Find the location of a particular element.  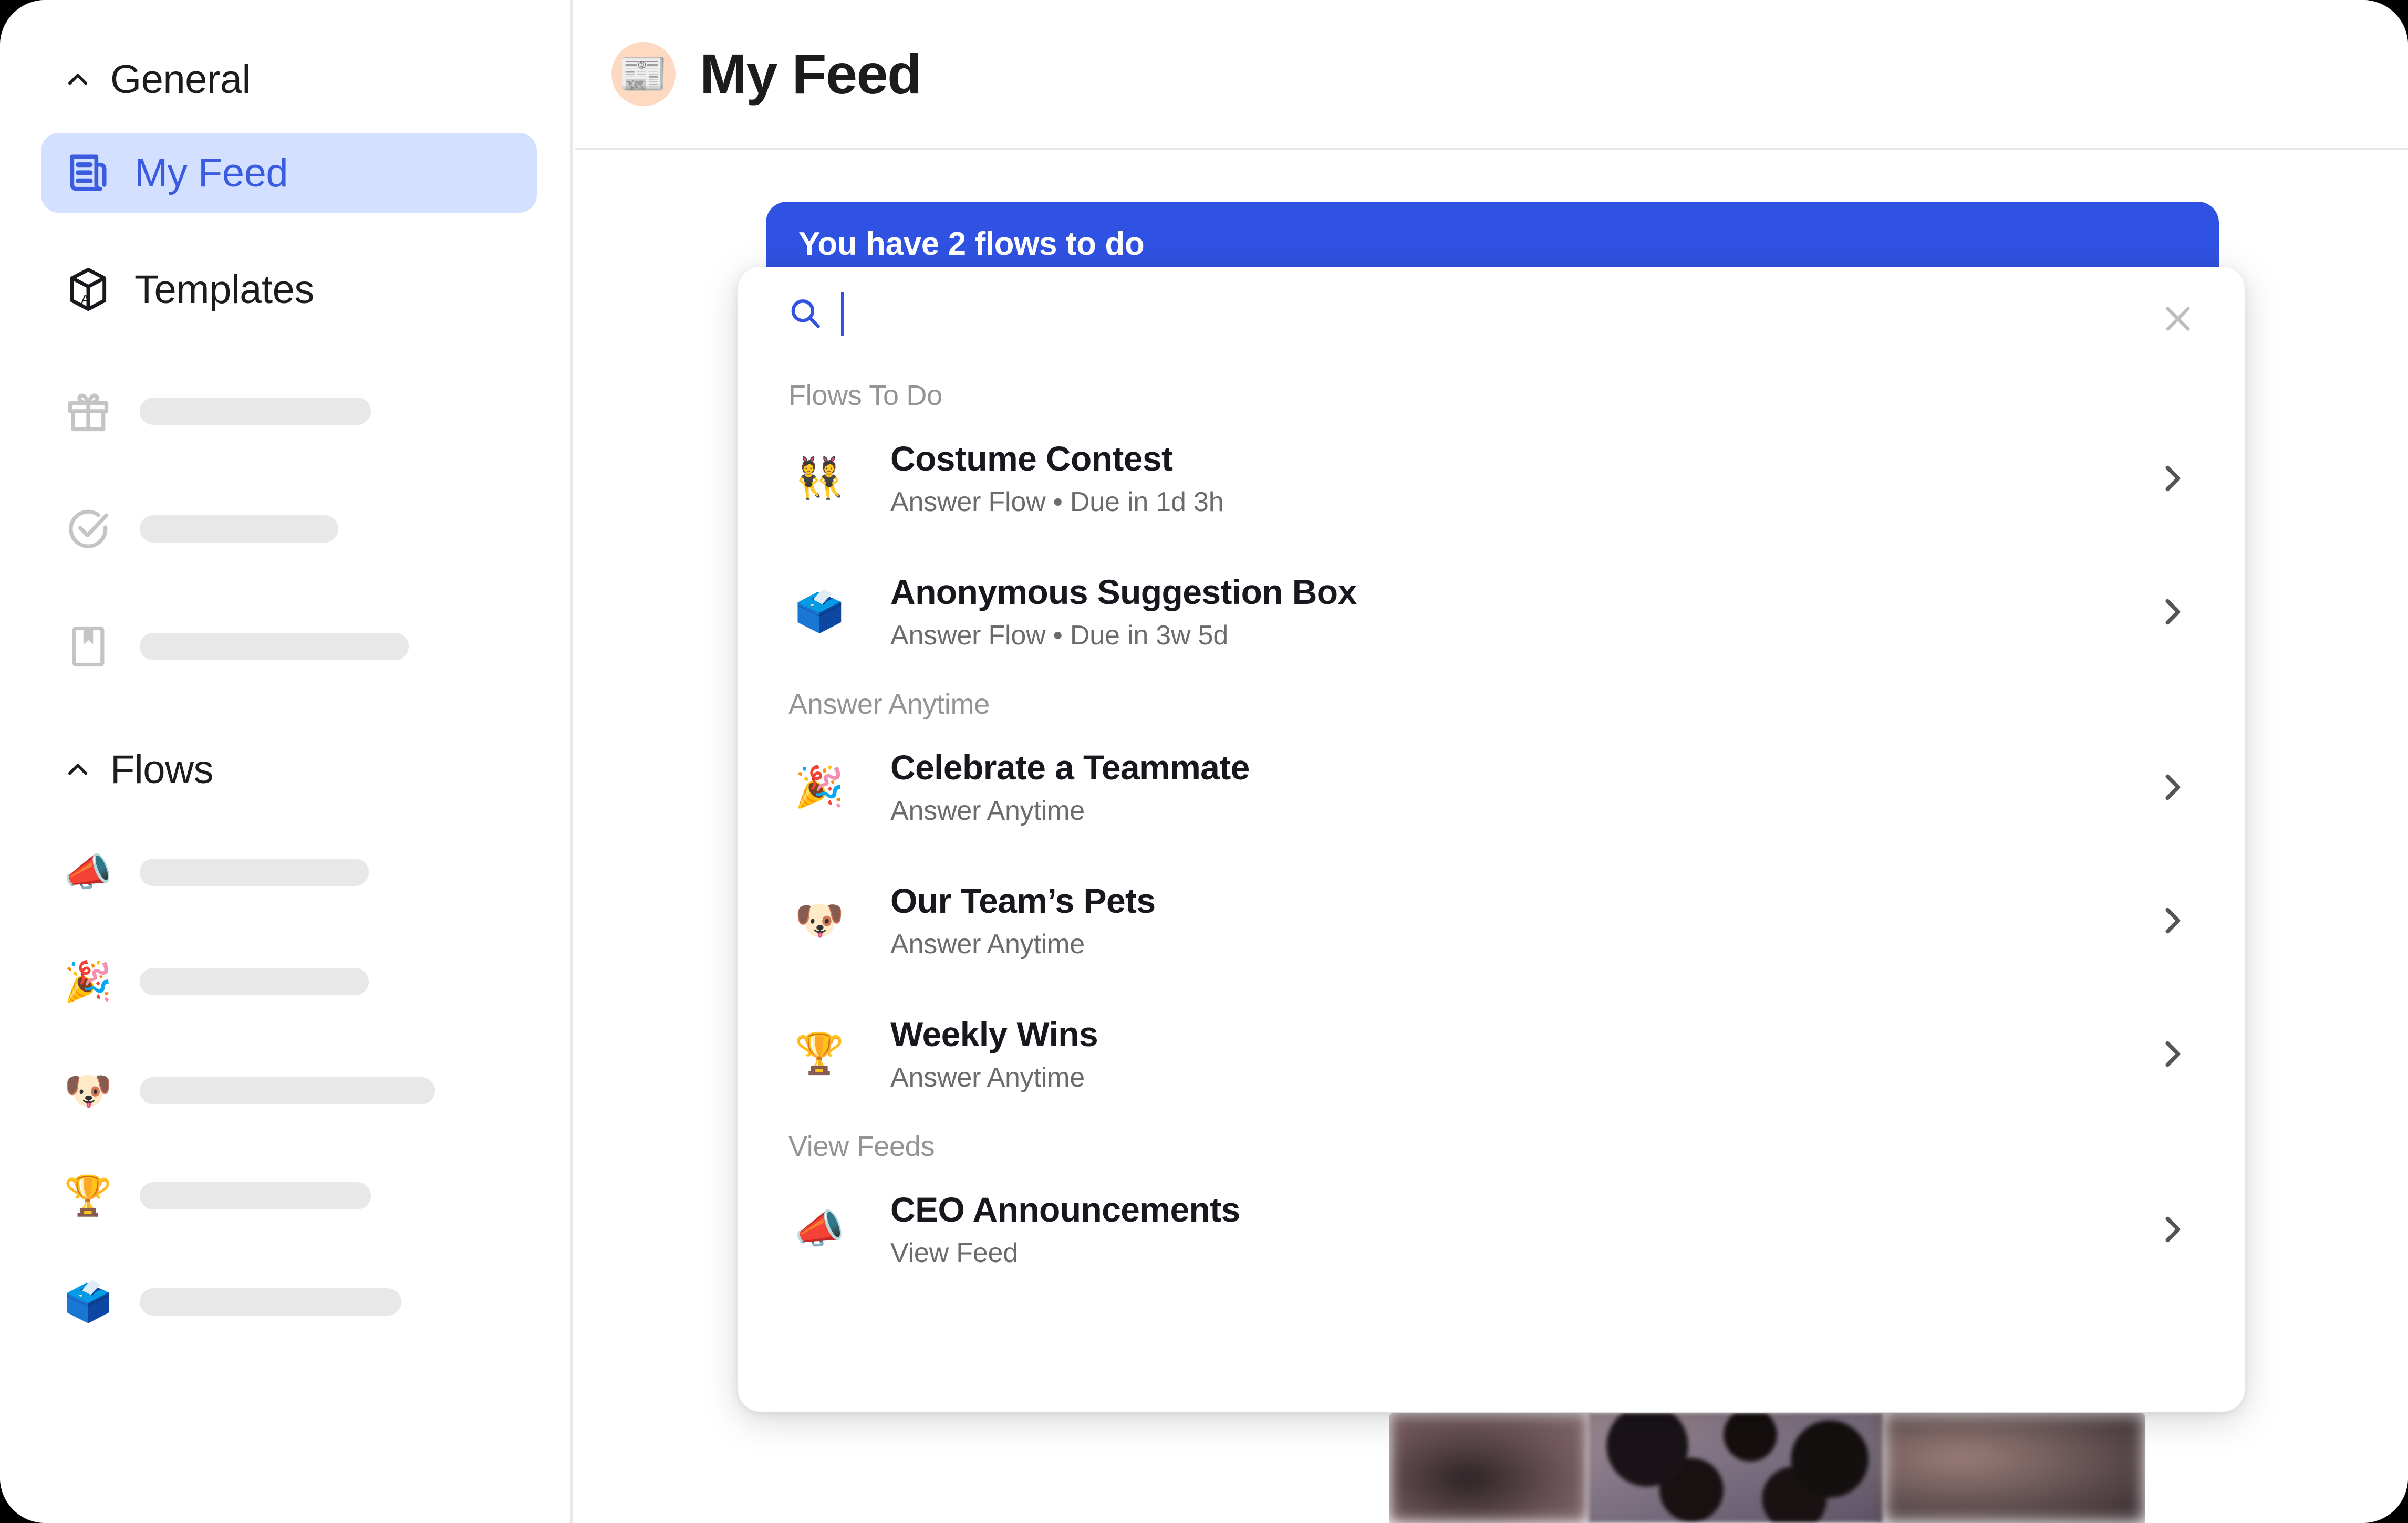

sidebar-placeholder-item: 🏆 is located at coordinates (217, 1196).